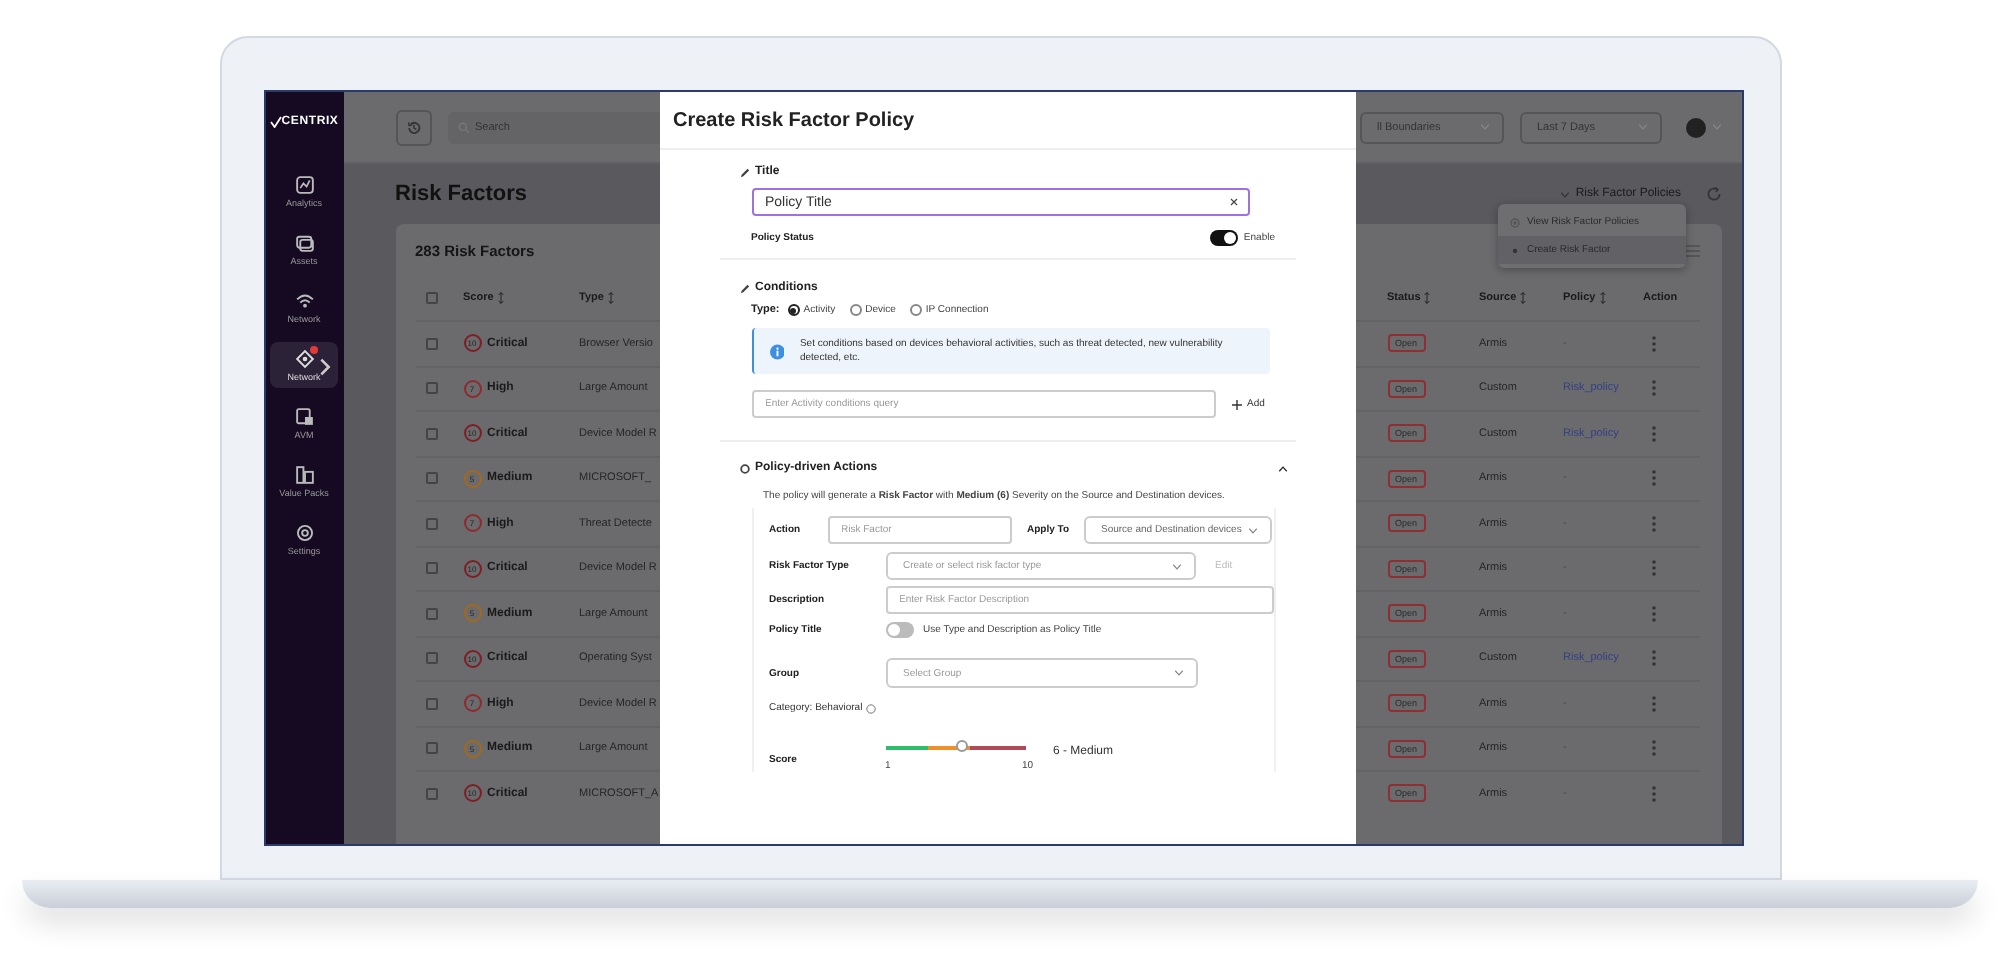 Image resolution: width=2000 pixels, height=960 pixels. Describe the element at coordinates (962, 746) in the screenshot. I see `slider-thumb` at that location.